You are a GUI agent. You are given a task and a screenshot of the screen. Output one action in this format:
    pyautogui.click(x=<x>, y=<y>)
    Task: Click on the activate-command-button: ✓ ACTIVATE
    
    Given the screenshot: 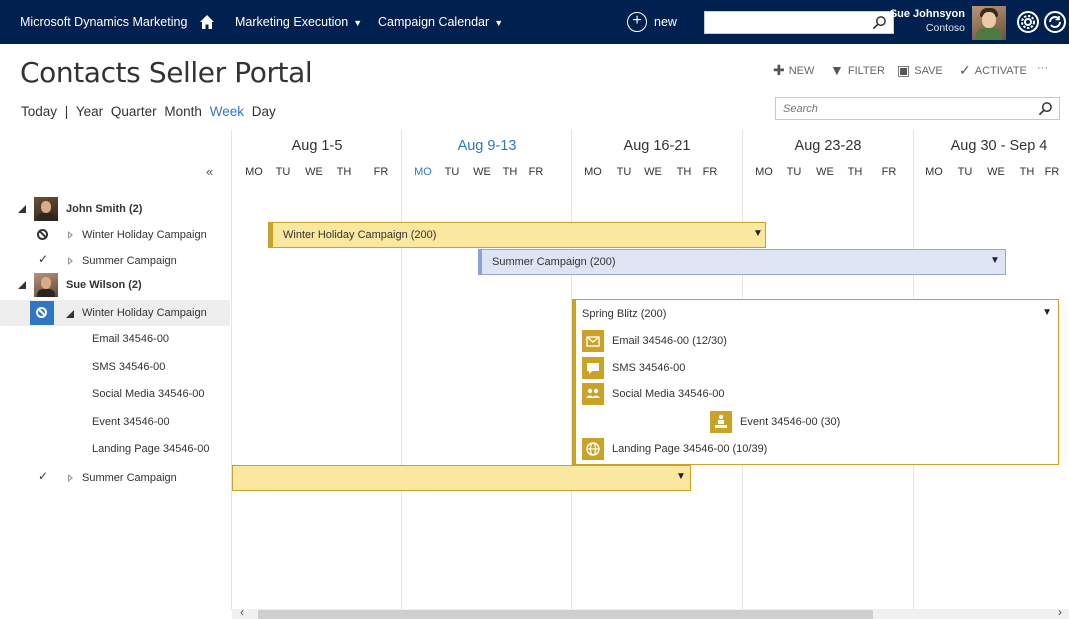 What is the action you would take?
    pyautogui.click(x=993, y=70)
    